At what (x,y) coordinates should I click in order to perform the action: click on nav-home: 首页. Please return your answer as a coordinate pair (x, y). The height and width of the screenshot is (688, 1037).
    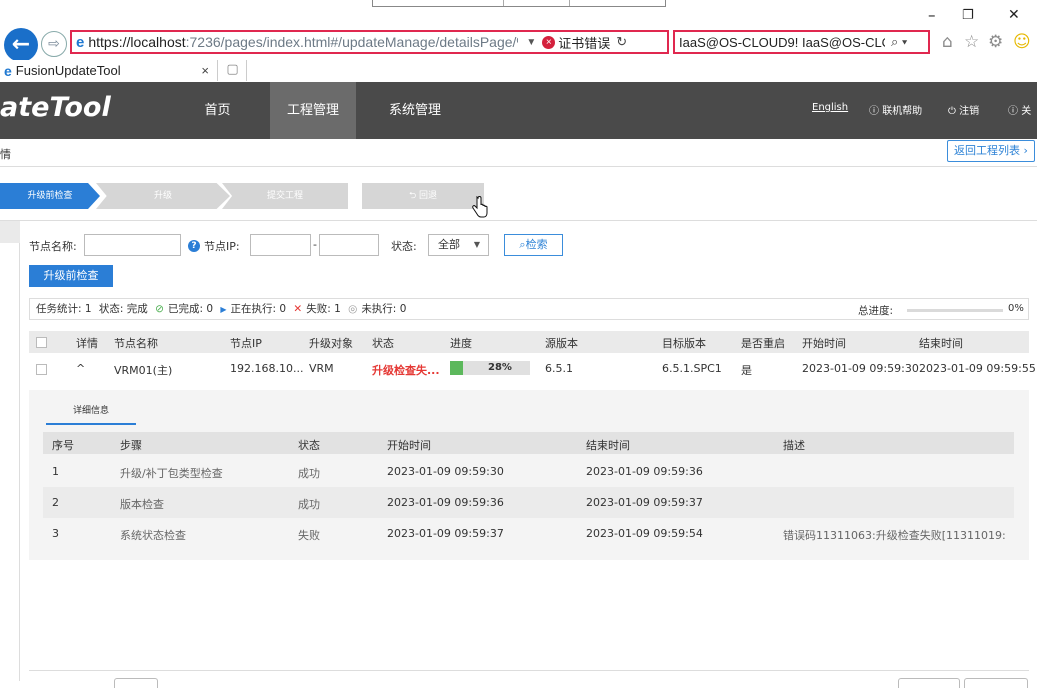
    Looking at the image, I should click on (217, 110).